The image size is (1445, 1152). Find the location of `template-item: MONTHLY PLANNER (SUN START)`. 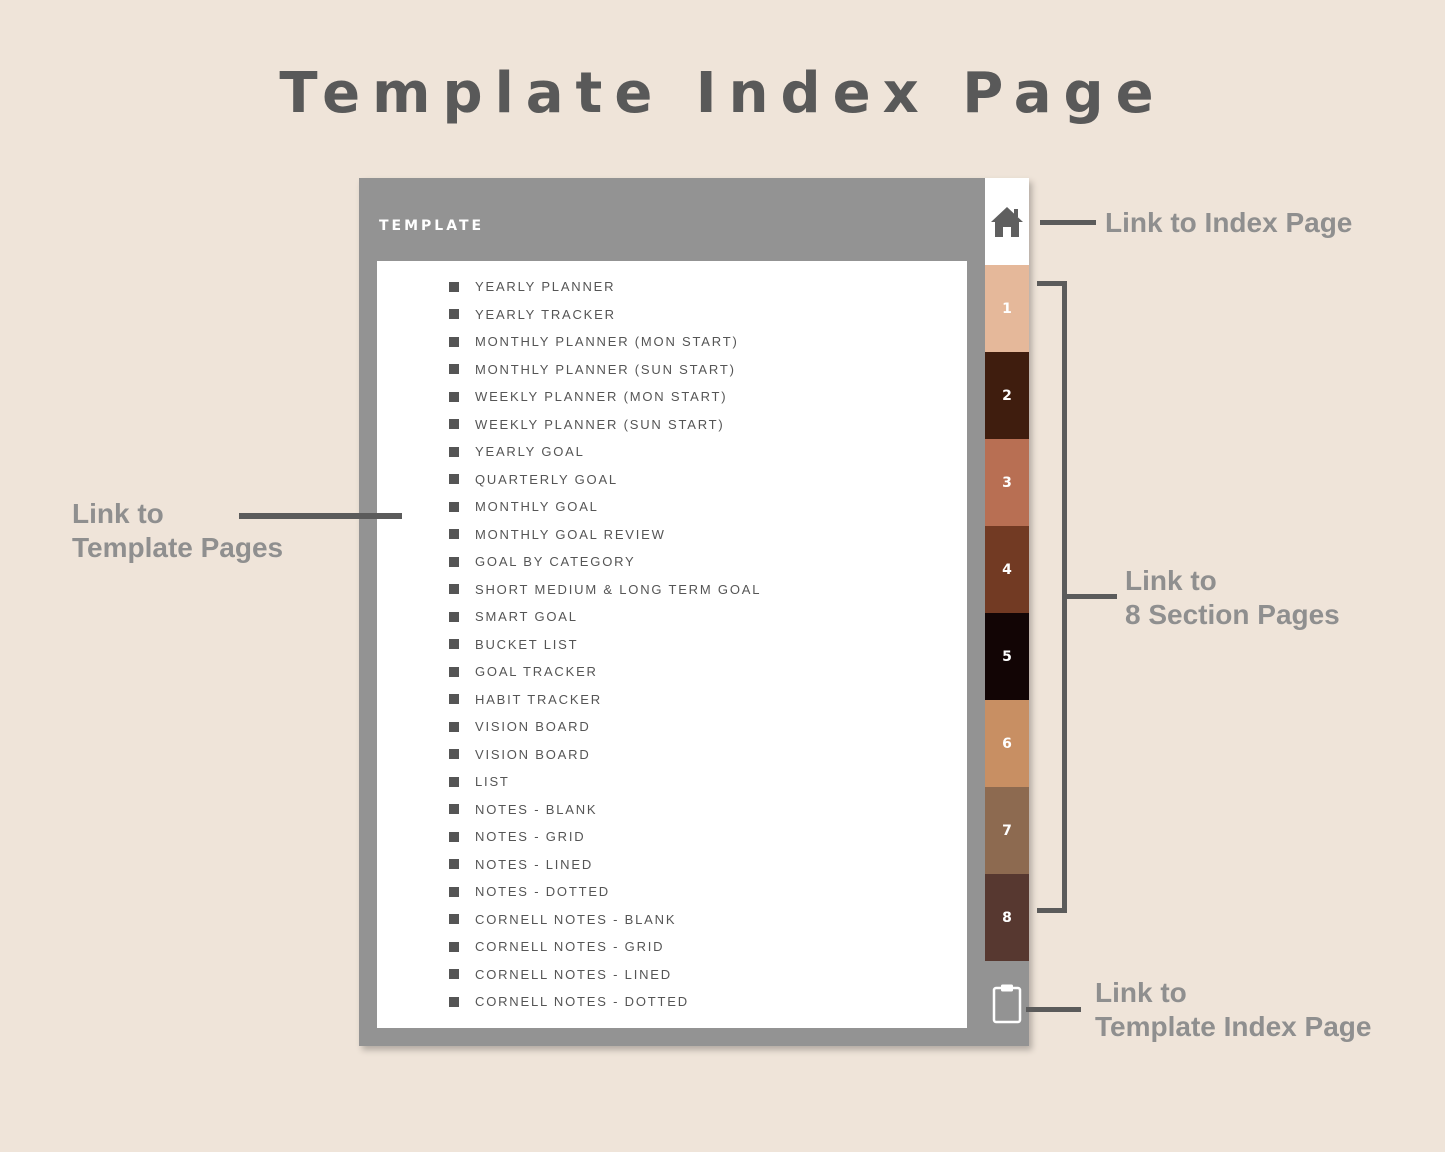

template-item: MONTHLY PLANNER (SUN START) is located at coordinates (605, 370).